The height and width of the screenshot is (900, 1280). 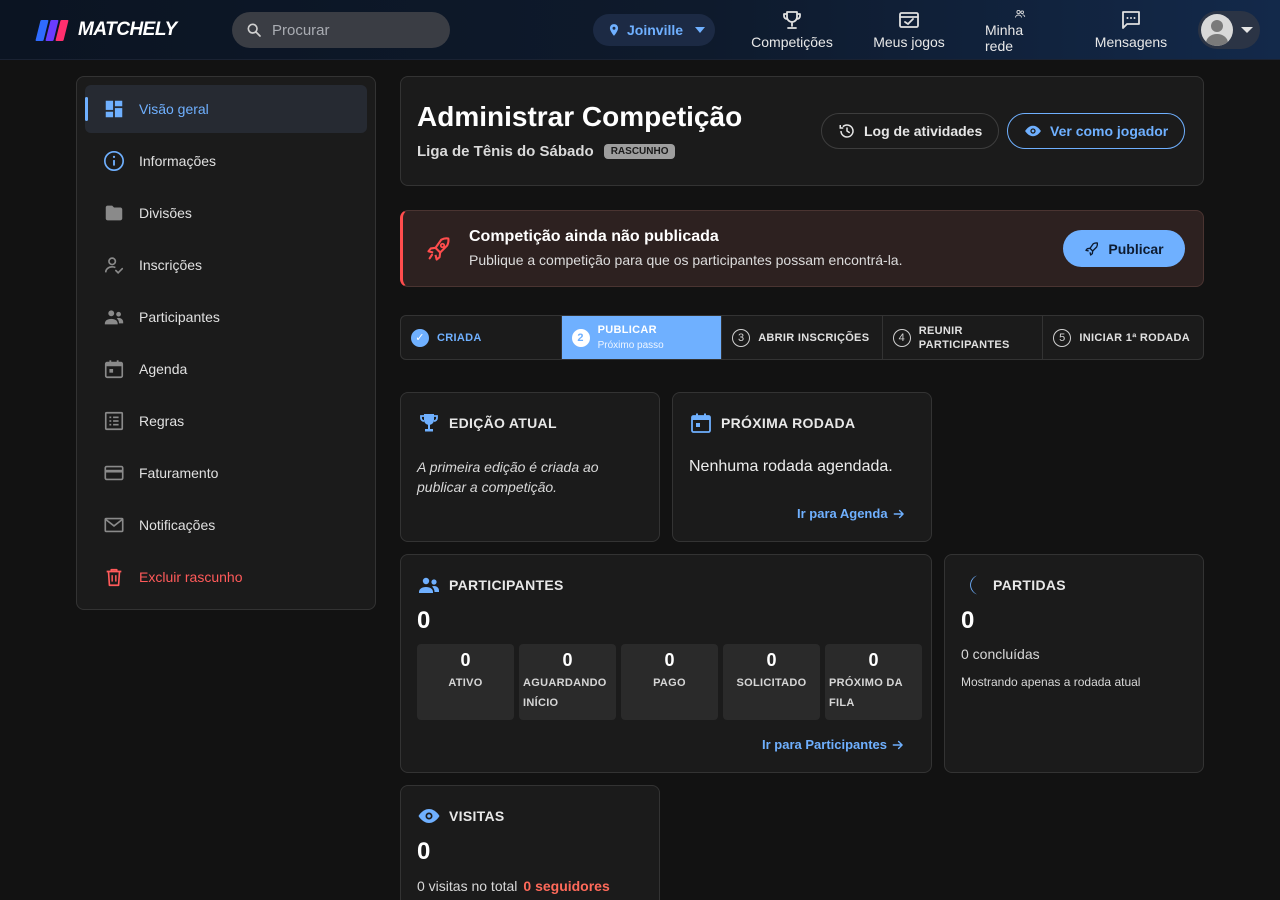 What do you see at coordinates (226, 369) in the screenshot?
I see `sidebar-item-schedule: Agenda` at bounding box center [226, 369].